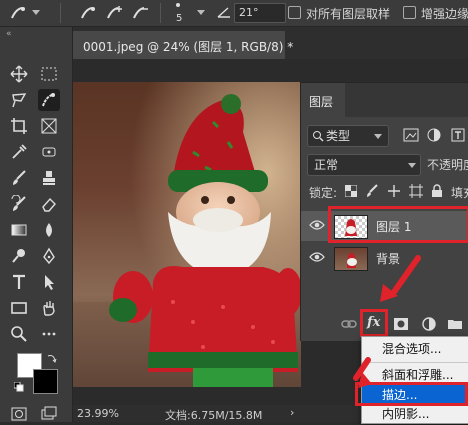  I want to click on annotation-arrows, so click(387, 321).